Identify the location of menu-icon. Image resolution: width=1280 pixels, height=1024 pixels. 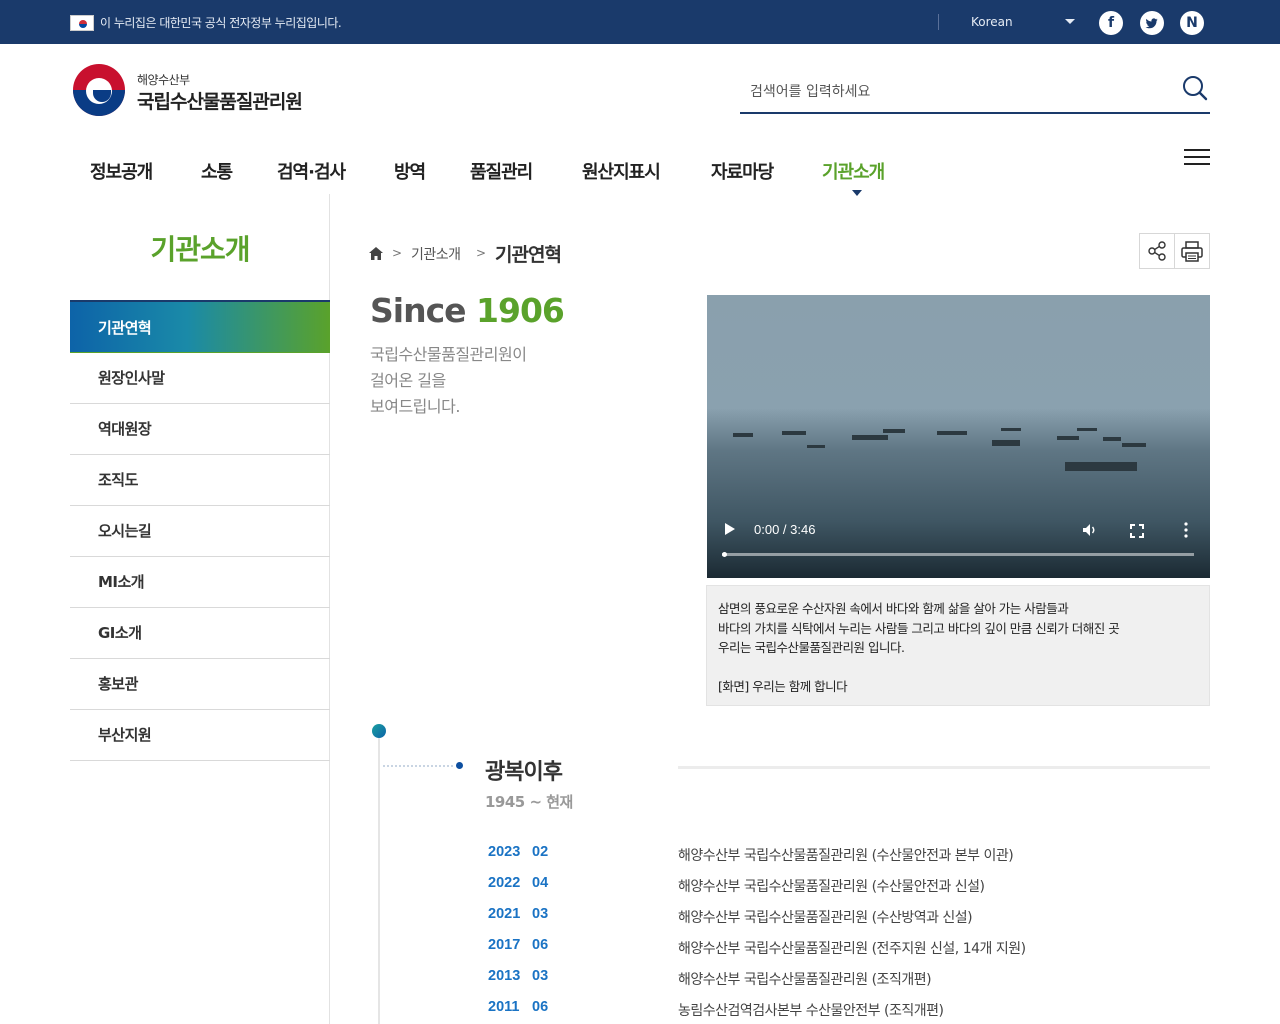
(1197, 157).